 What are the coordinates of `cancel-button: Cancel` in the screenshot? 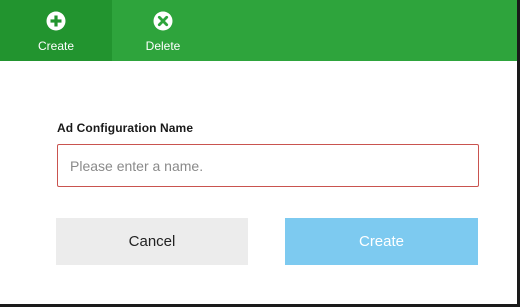 It's located at (152, 241).